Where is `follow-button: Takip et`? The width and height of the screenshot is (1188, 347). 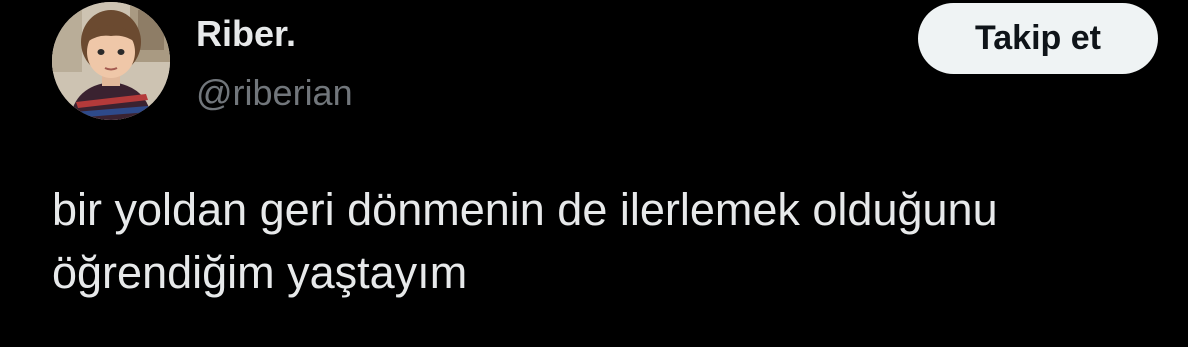
follow-button: Takip et is located at coordinates (1038, 38).